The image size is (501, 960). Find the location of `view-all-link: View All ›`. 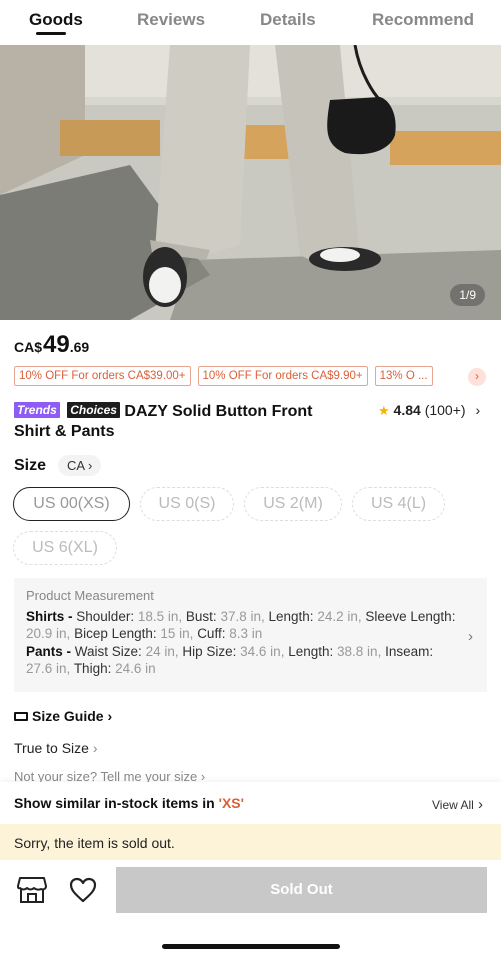

view-all-link: View All › is located at coordinates (457, 804).